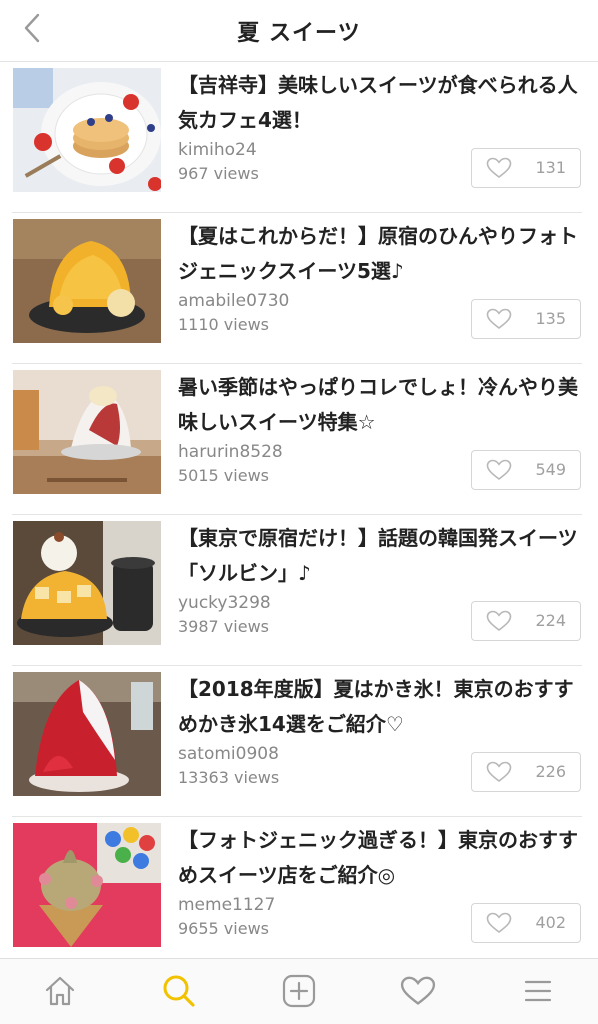  Describe the element at coordinates (383, 707) in the screenshot. I see `article-title: 【2018年度版】夏はかき氷！東京のおすすめかき氷14選をご紹介♡` at that location.